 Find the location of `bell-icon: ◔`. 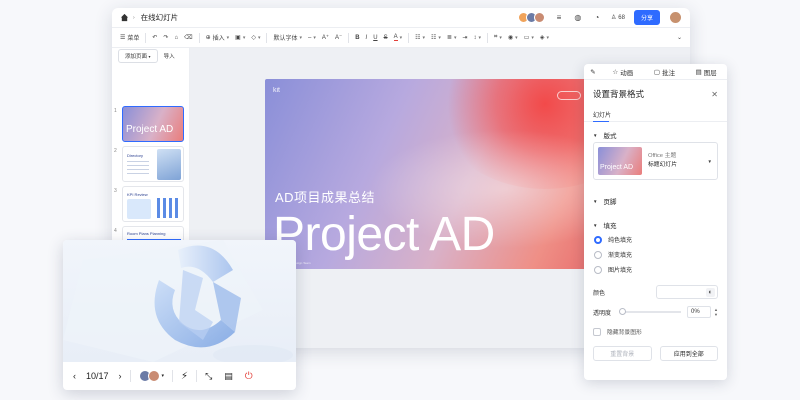

bell-icon: ◔ is located at coordinates (597, 18).